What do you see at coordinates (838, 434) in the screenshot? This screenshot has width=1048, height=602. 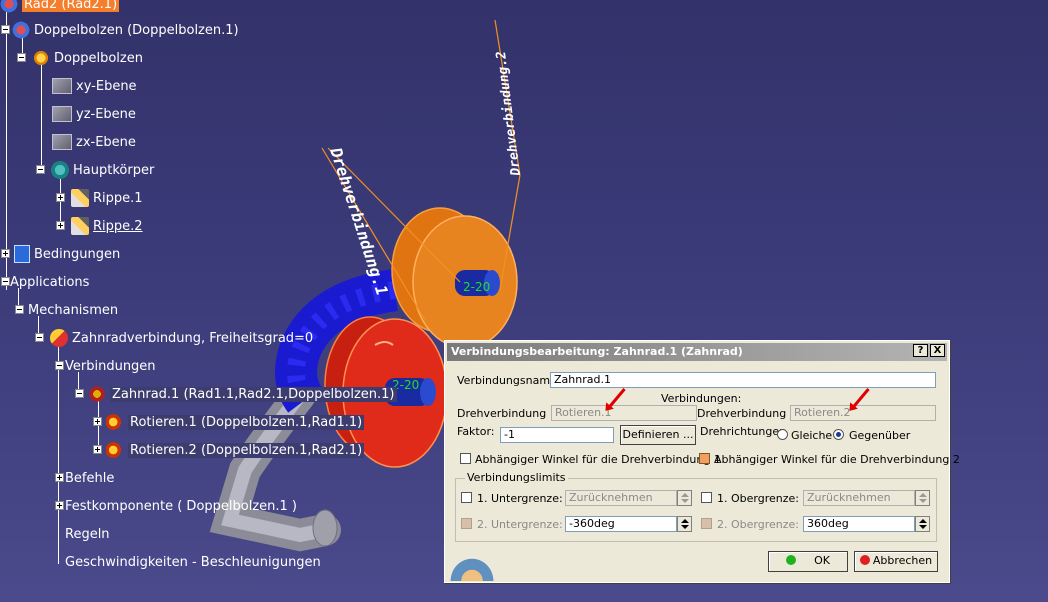 I see `gegenueber-radio` at bounding box center [838, 434].